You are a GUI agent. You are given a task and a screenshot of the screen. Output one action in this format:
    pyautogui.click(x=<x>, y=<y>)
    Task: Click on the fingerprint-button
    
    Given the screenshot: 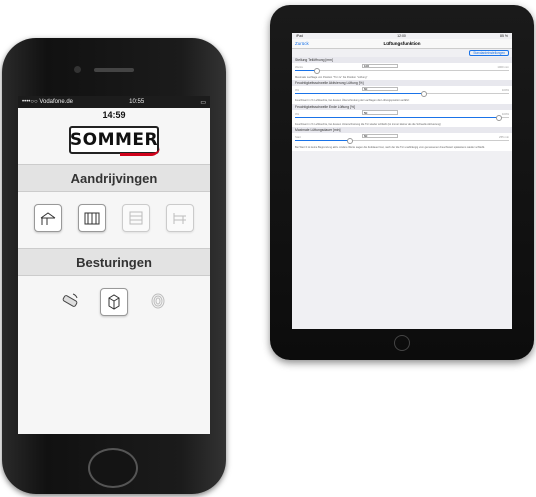 What is the action you would take?
    pyautogui.click(x=158, y=301)
    